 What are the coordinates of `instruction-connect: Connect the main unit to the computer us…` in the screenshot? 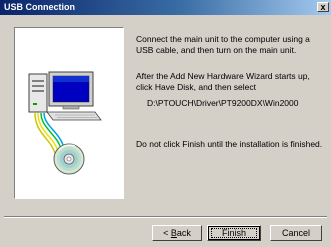 It's located at (223, 44).